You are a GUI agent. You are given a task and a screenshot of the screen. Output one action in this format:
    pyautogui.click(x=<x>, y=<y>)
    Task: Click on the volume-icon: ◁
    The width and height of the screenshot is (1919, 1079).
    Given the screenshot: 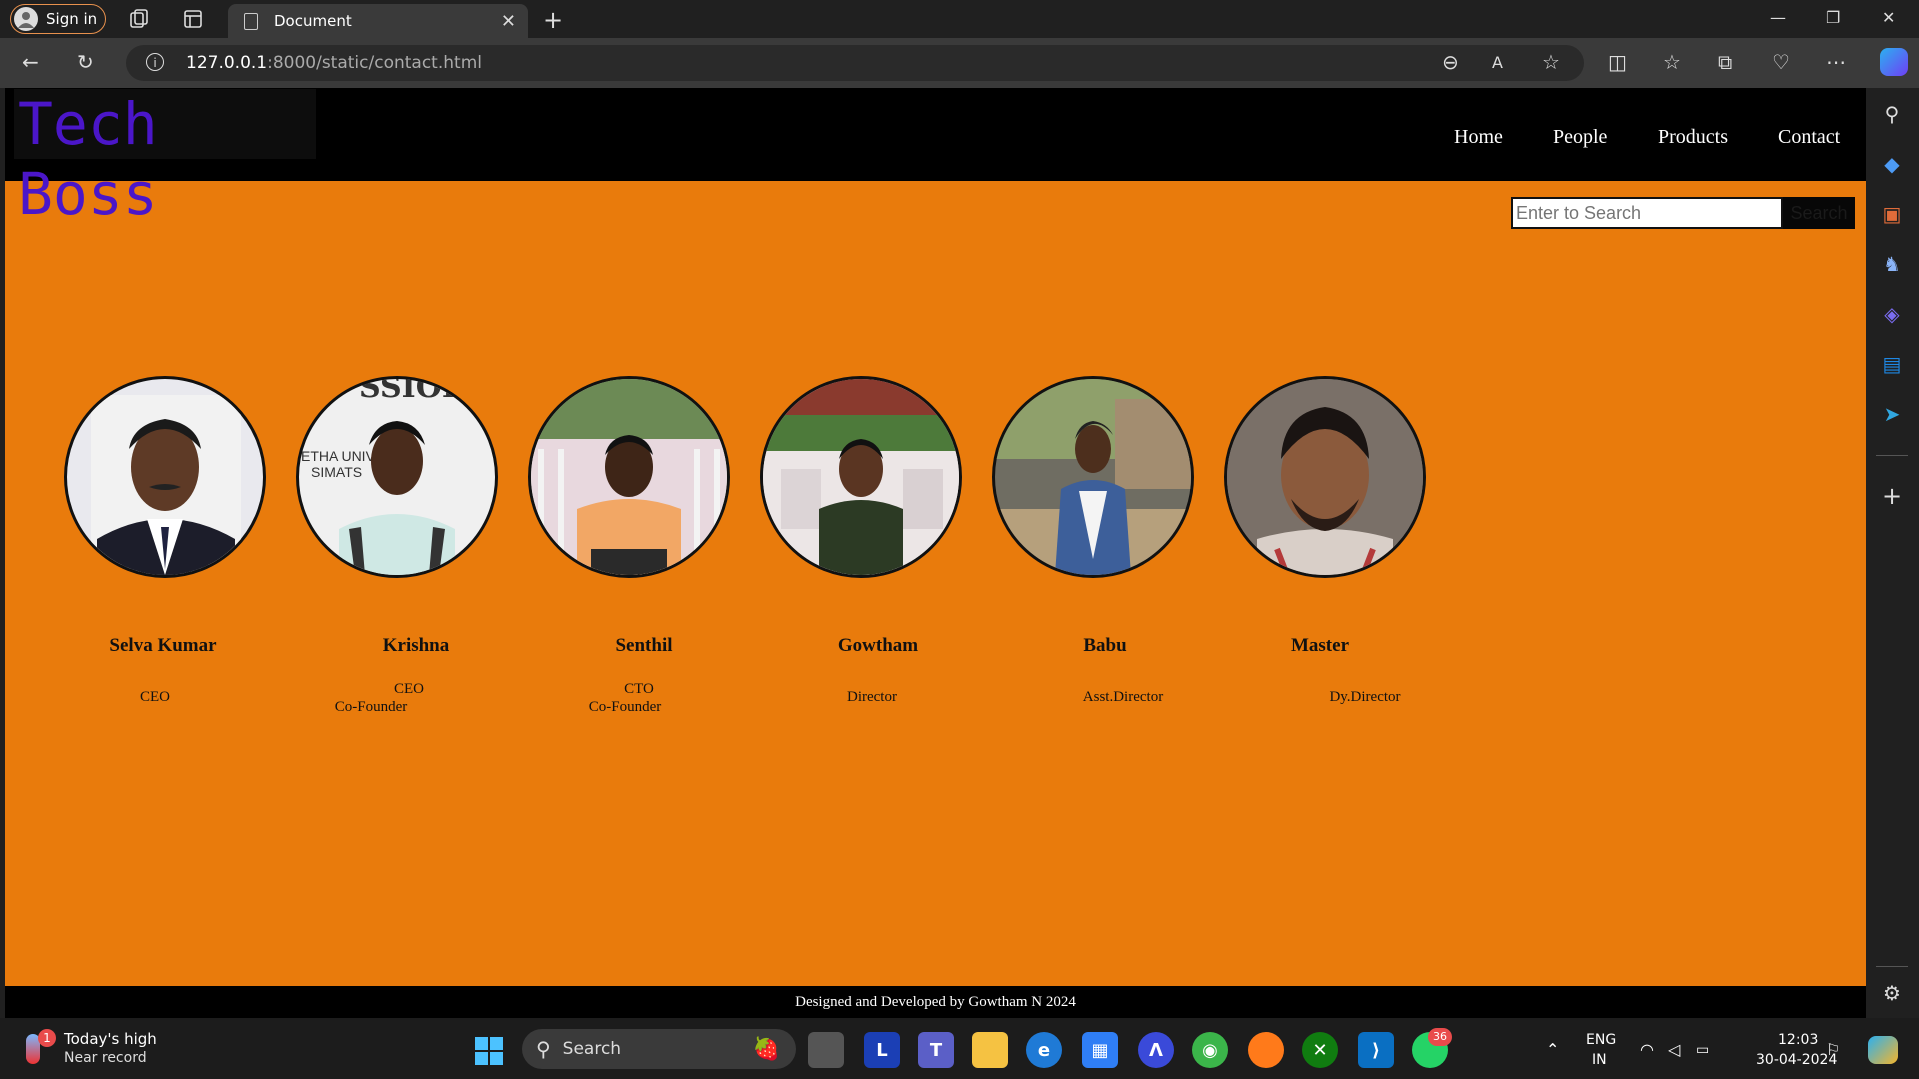 What is the action you would take?
    pyautogui.click(x=1674, y=1049)
    